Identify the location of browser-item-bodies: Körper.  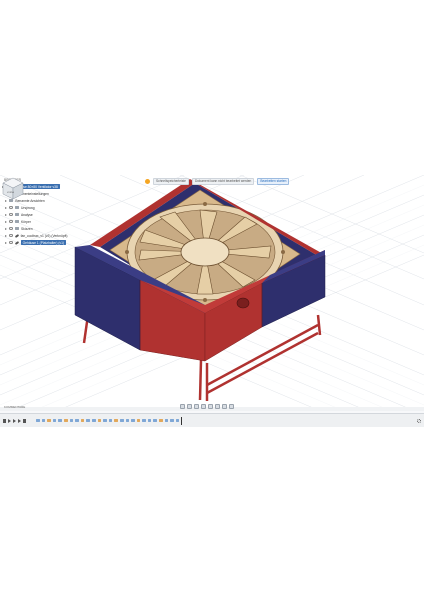
(43, 221).